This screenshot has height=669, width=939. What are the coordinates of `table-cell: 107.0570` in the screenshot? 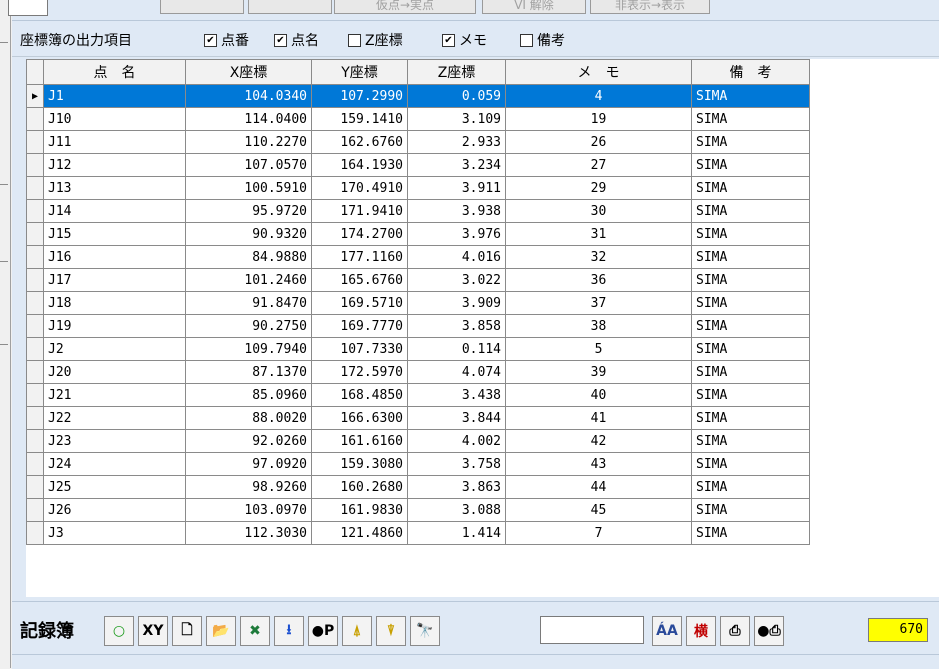 It's located at (248, 165).